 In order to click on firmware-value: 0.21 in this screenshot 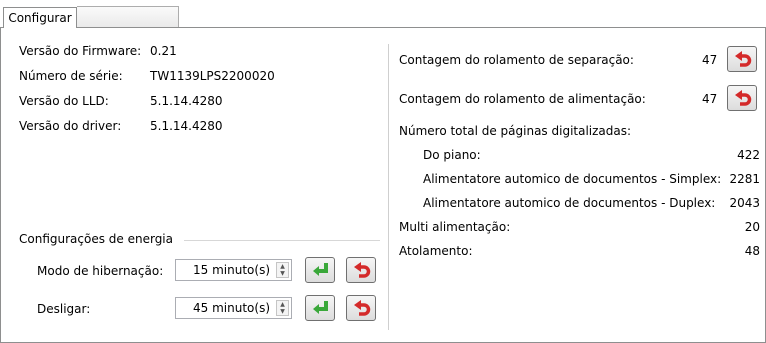, I will do `click(163, 51)`.